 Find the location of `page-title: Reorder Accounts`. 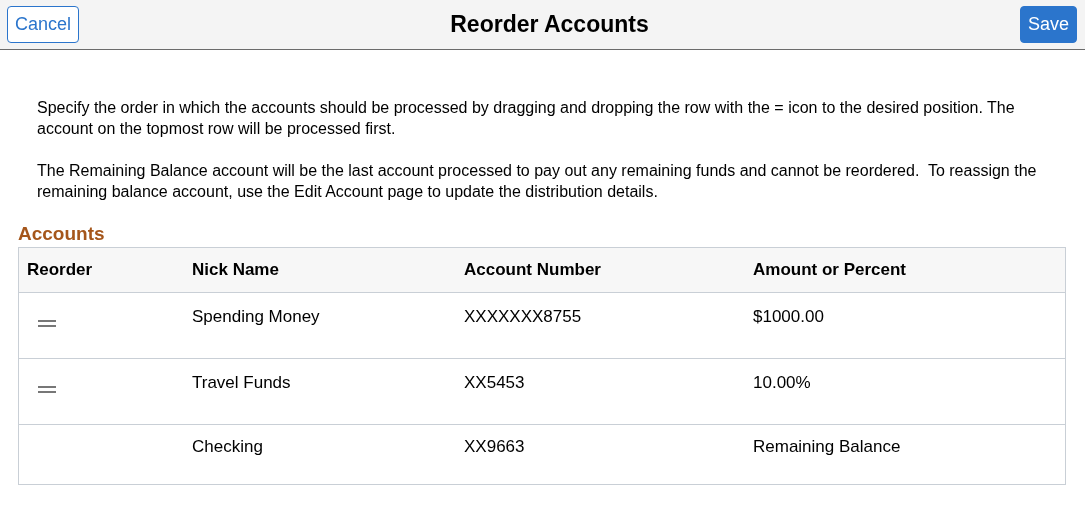

page-title: Reorder Accounts is located at coordinates (549, 24).